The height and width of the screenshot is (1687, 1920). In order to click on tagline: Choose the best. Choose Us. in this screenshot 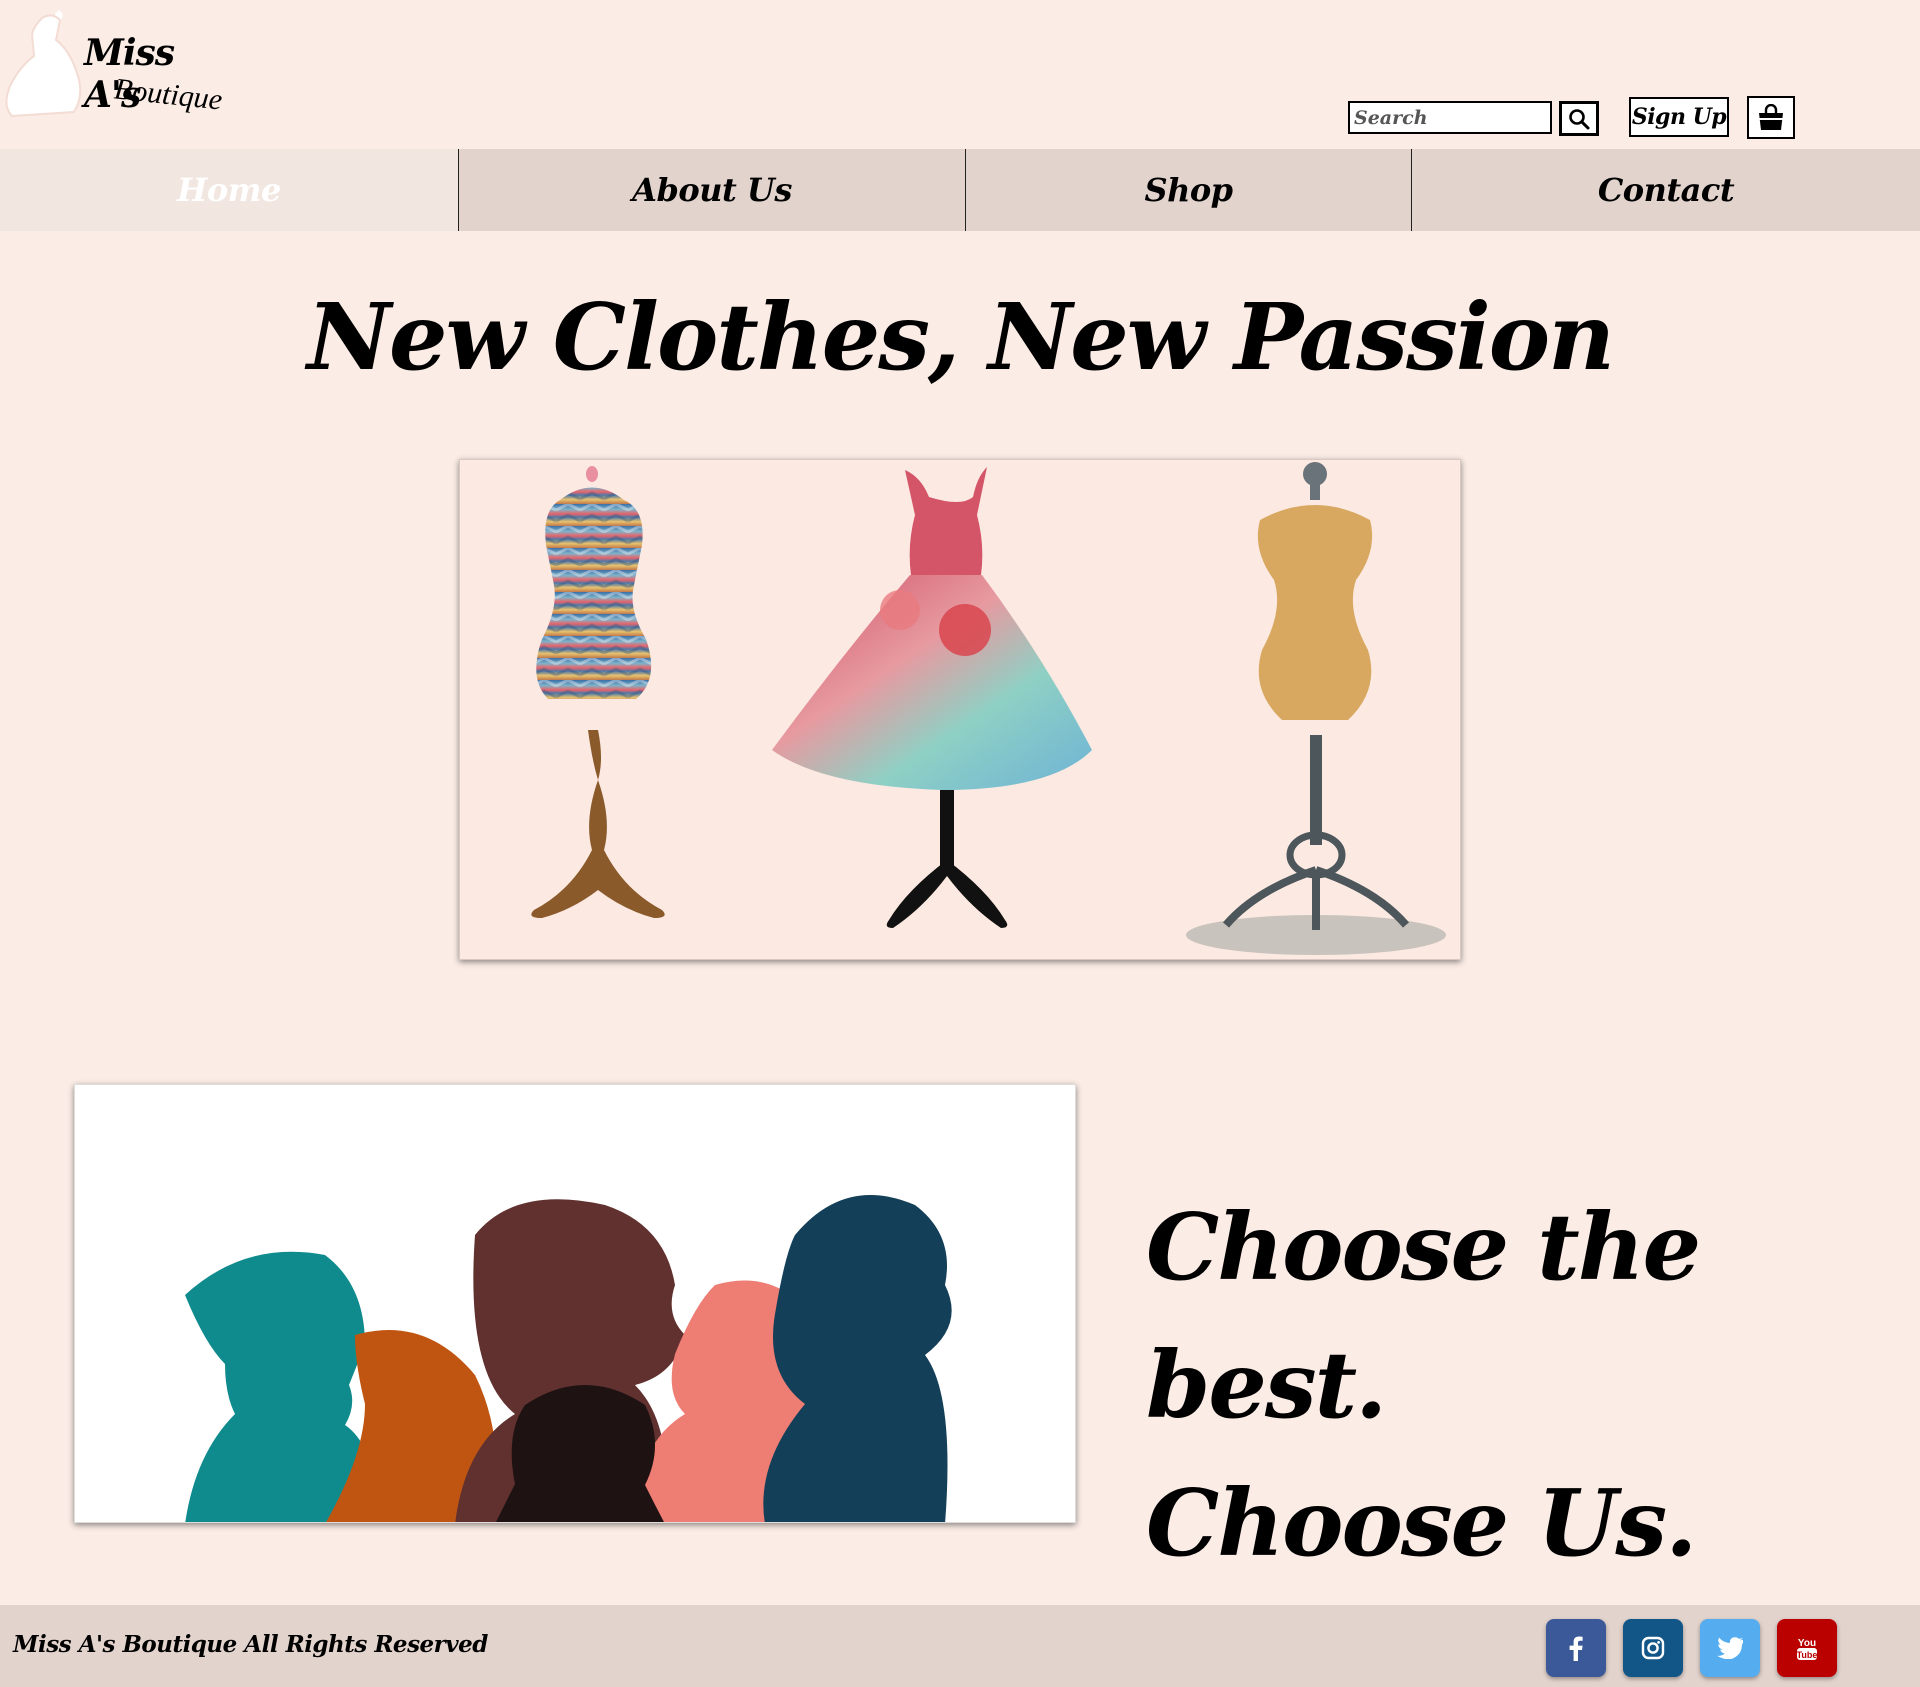, I will do `click(1533, 1385)`.